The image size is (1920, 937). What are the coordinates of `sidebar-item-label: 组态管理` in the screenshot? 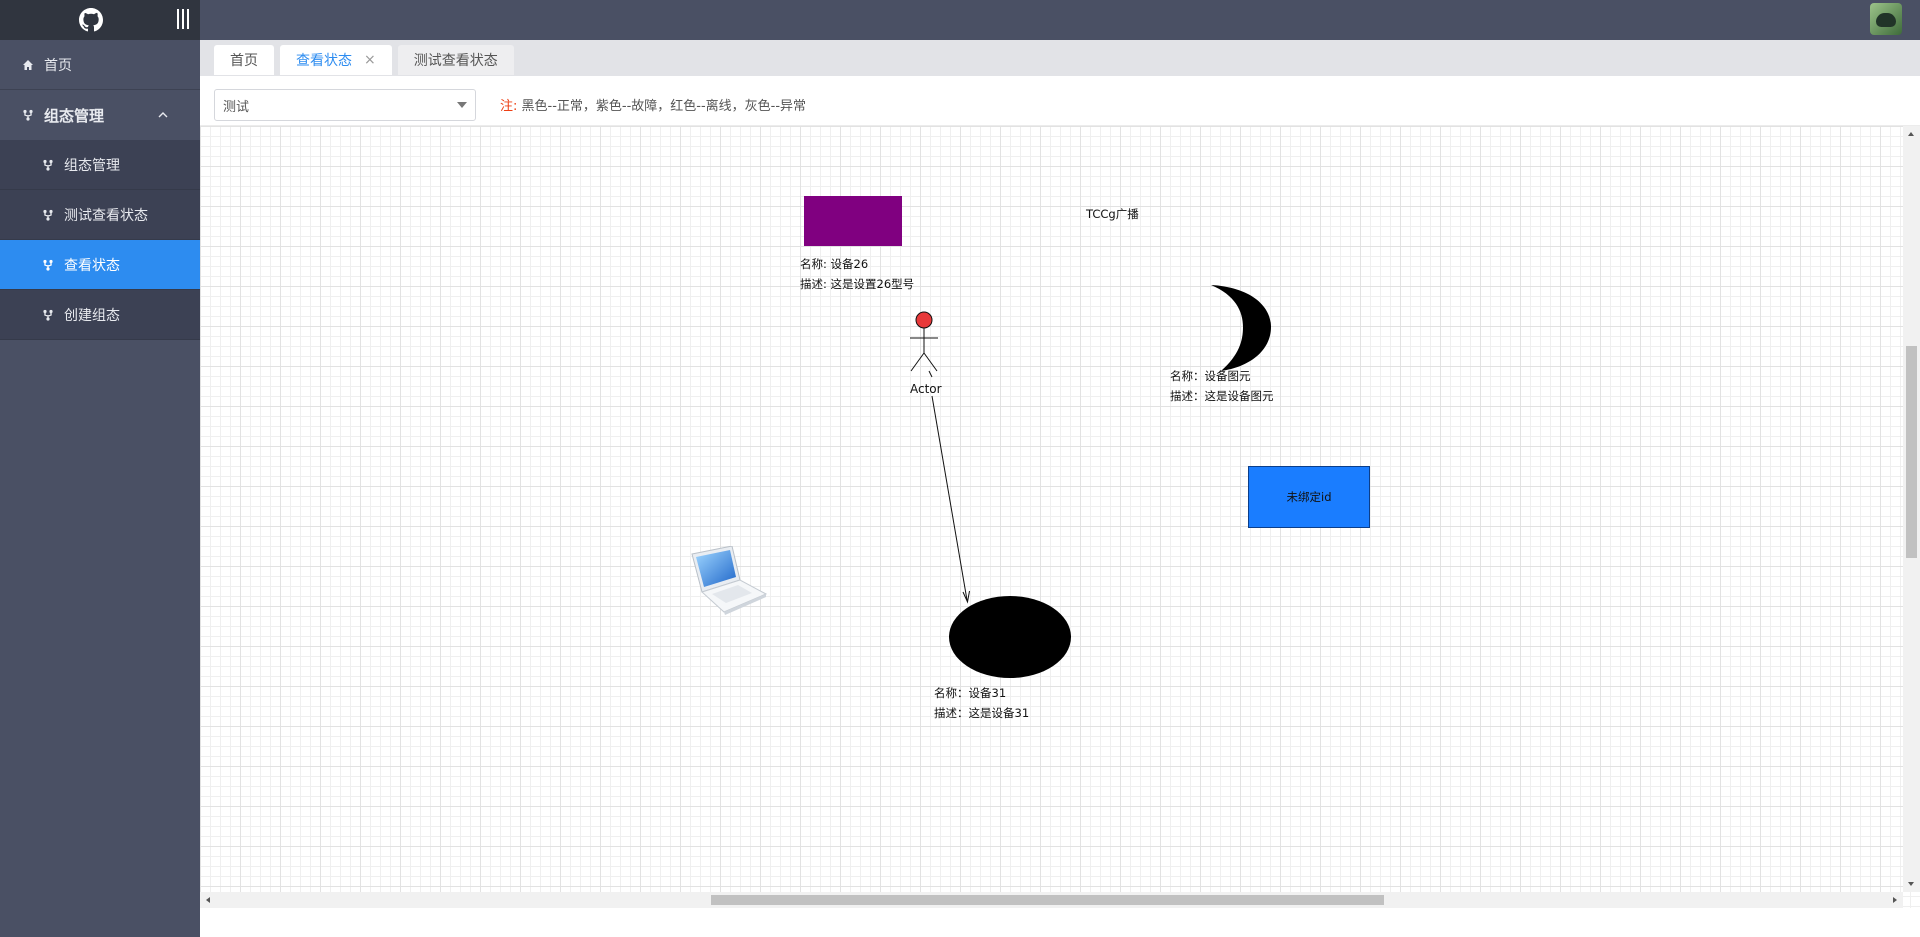 It's located at (92, 165).